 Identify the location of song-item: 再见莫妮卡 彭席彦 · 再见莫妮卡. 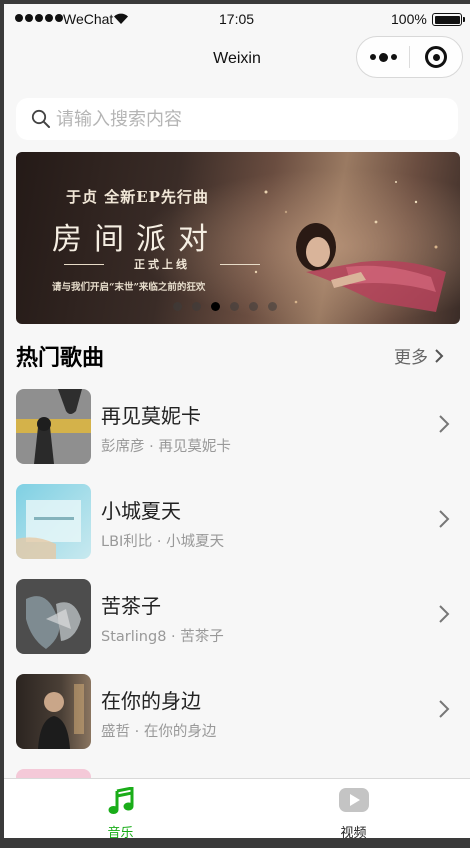
(237, 429).